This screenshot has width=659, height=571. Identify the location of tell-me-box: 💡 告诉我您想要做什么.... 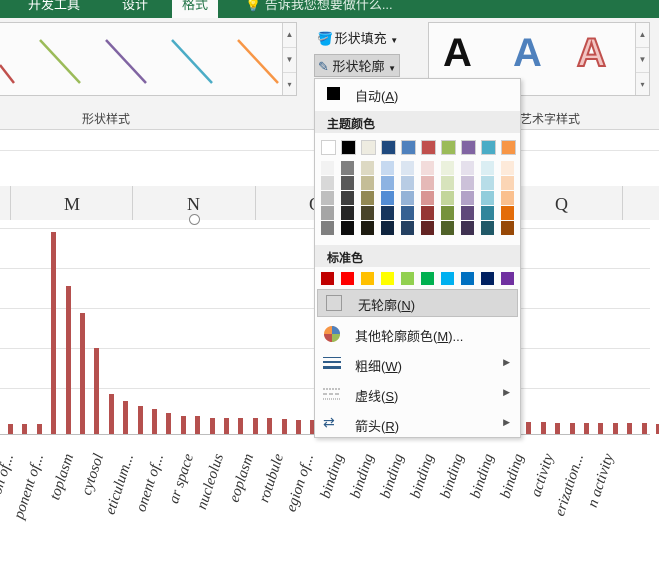
(319, 6).